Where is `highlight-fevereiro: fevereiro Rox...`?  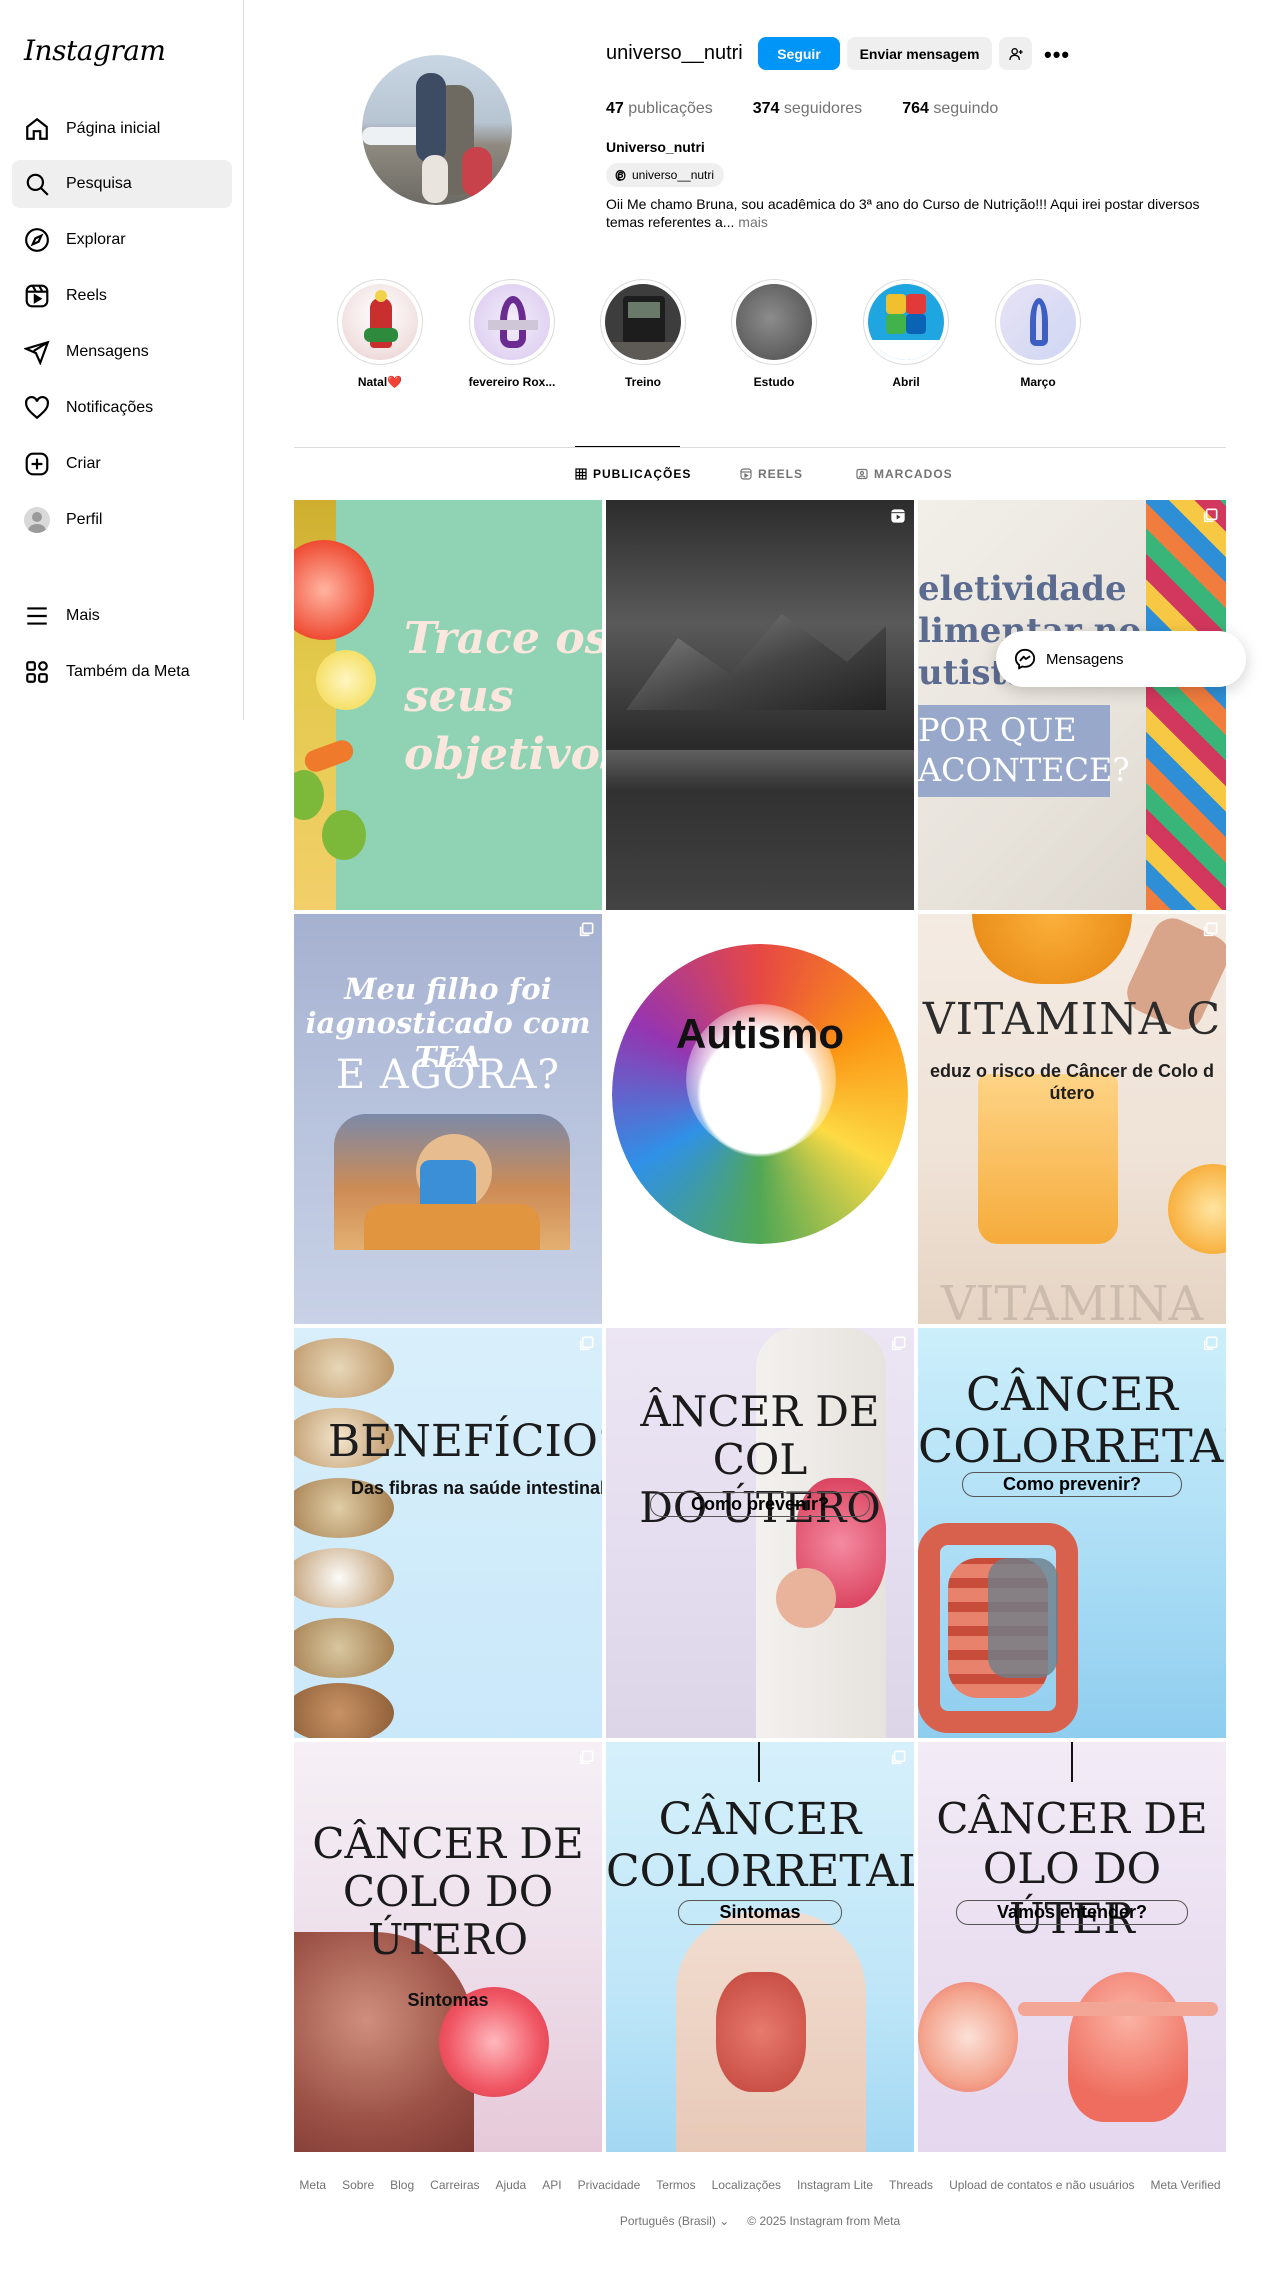
highlight-fevereiro: fevereiro Rox... is located at coordinates (512, 334).